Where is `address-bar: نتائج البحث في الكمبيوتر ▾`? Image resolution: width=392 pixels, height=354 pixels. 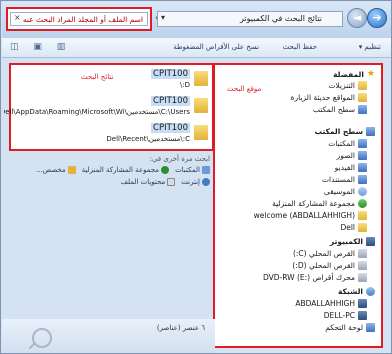 address-bar: نتائج البحث في الكمبيوتر ▾ is located at coordinates (250, 19).